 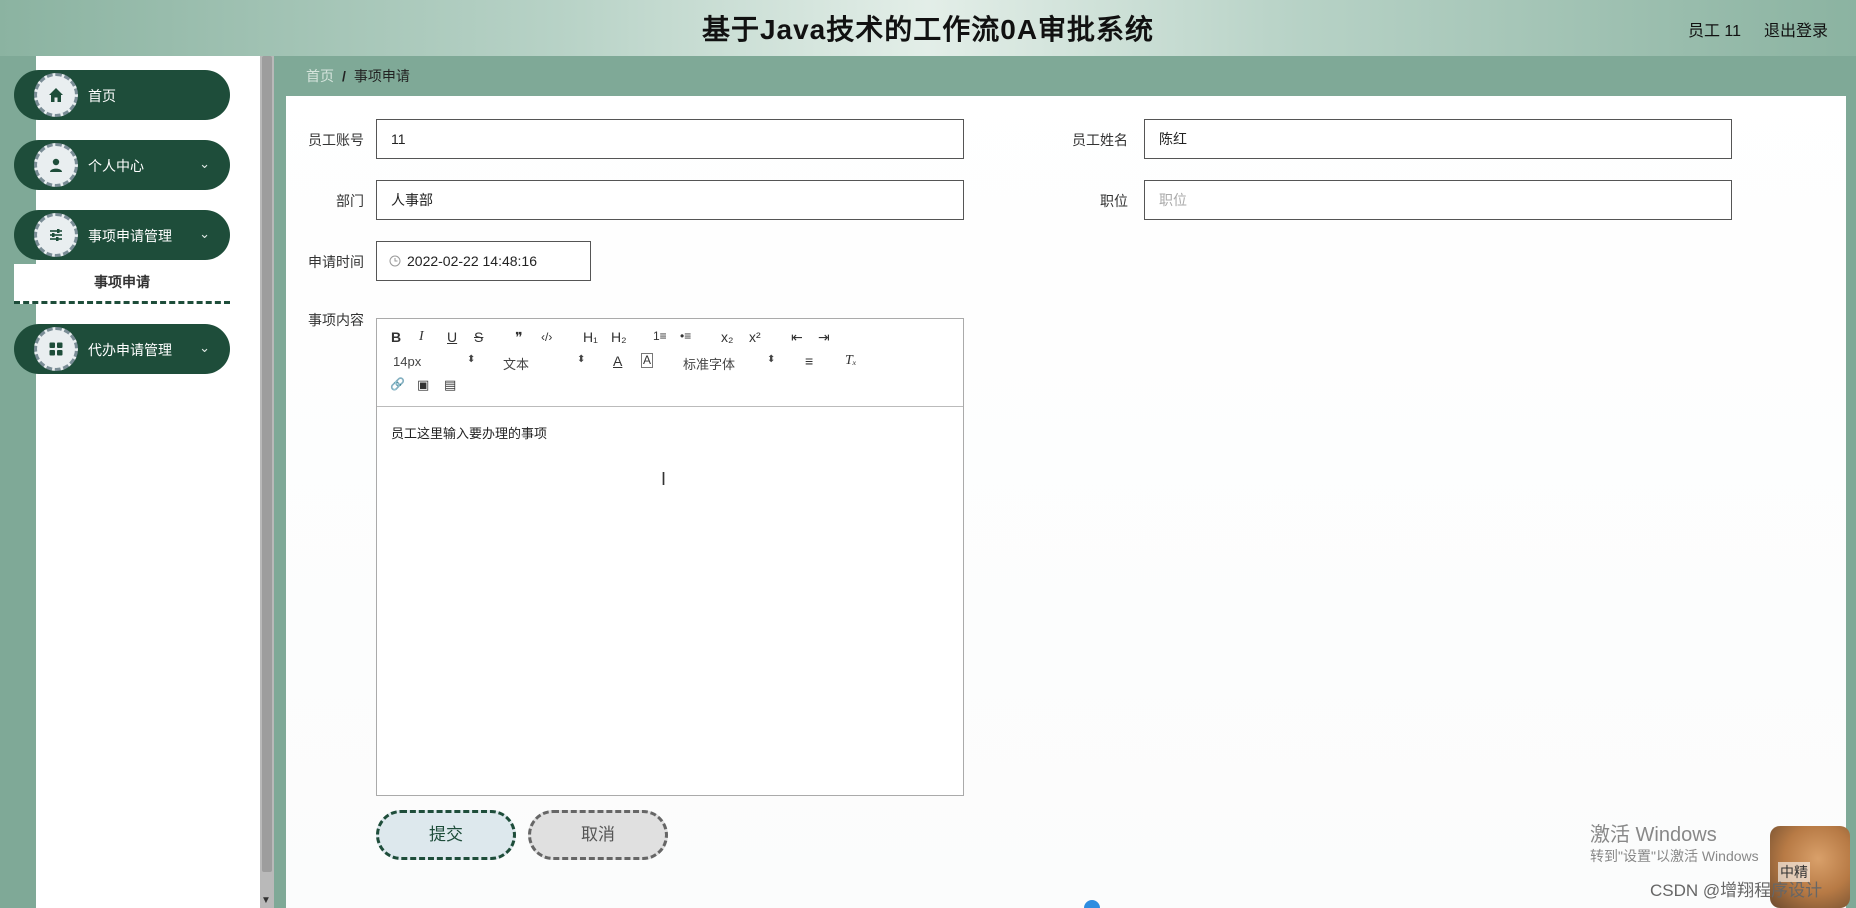 What do you see at coordinates (851, 361) in the screenshot?
I see `clean-format-icon: Tₓ` at bounding box center [851, 361].